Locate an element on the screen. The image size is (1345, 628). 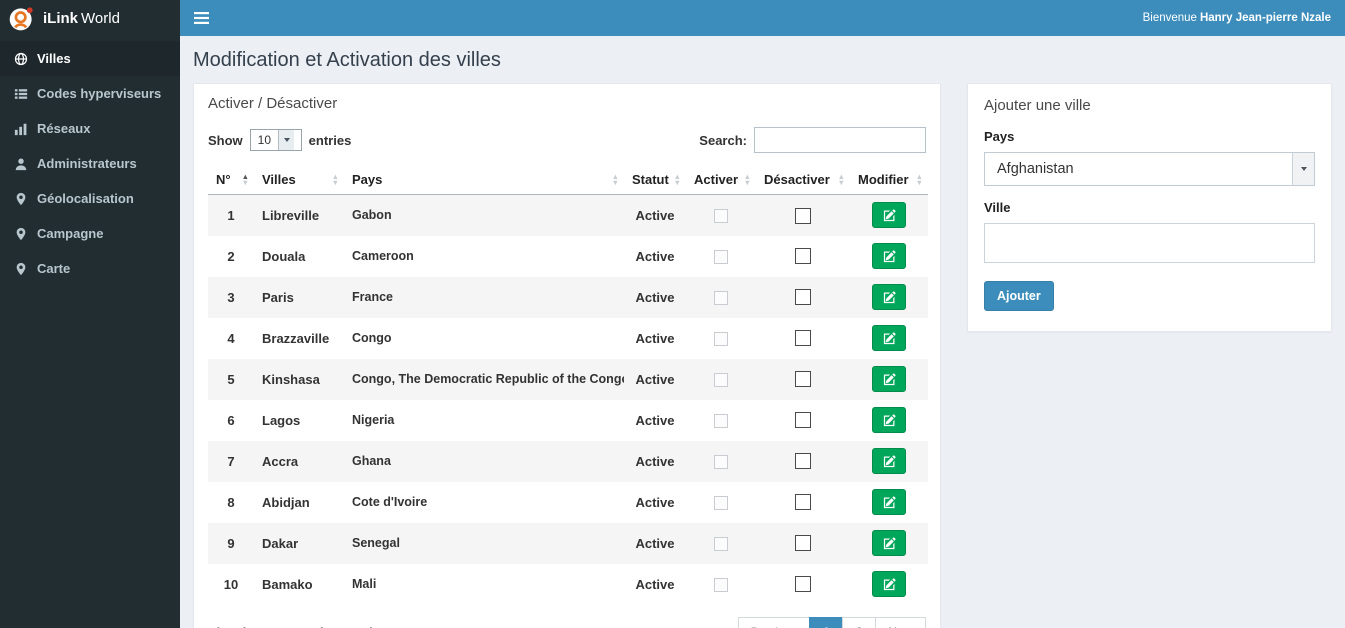
pays-cell: Cote d'Ivoire is located at coordinates (390, 502).